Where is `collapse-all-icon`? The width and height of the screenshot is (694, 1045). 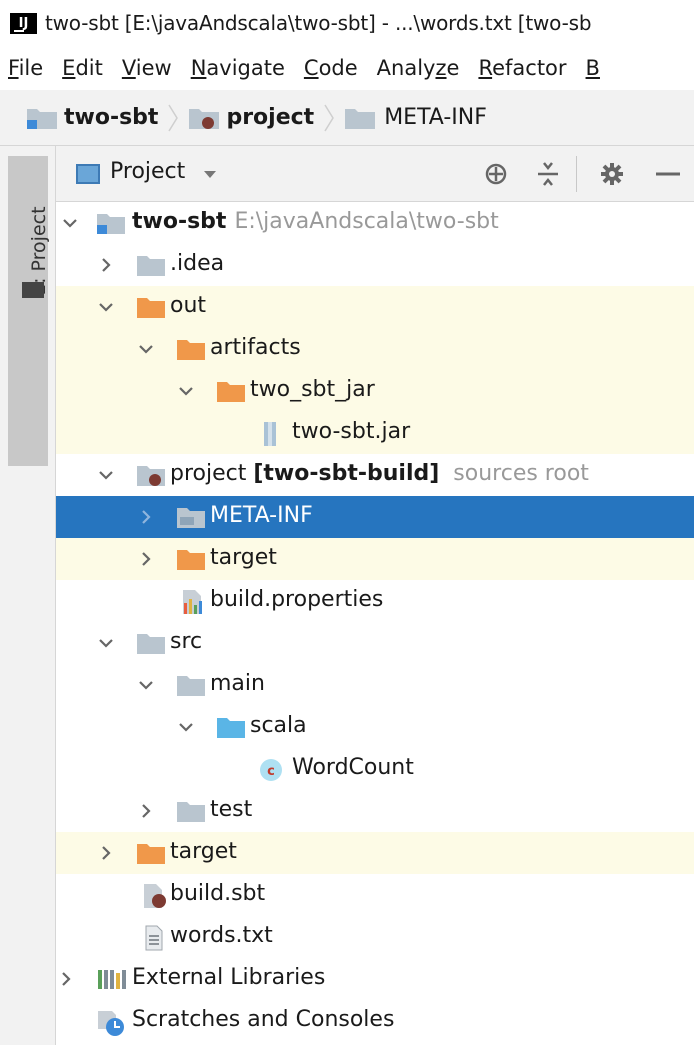 collapse-all-icon is located at coordinates (548, 174).